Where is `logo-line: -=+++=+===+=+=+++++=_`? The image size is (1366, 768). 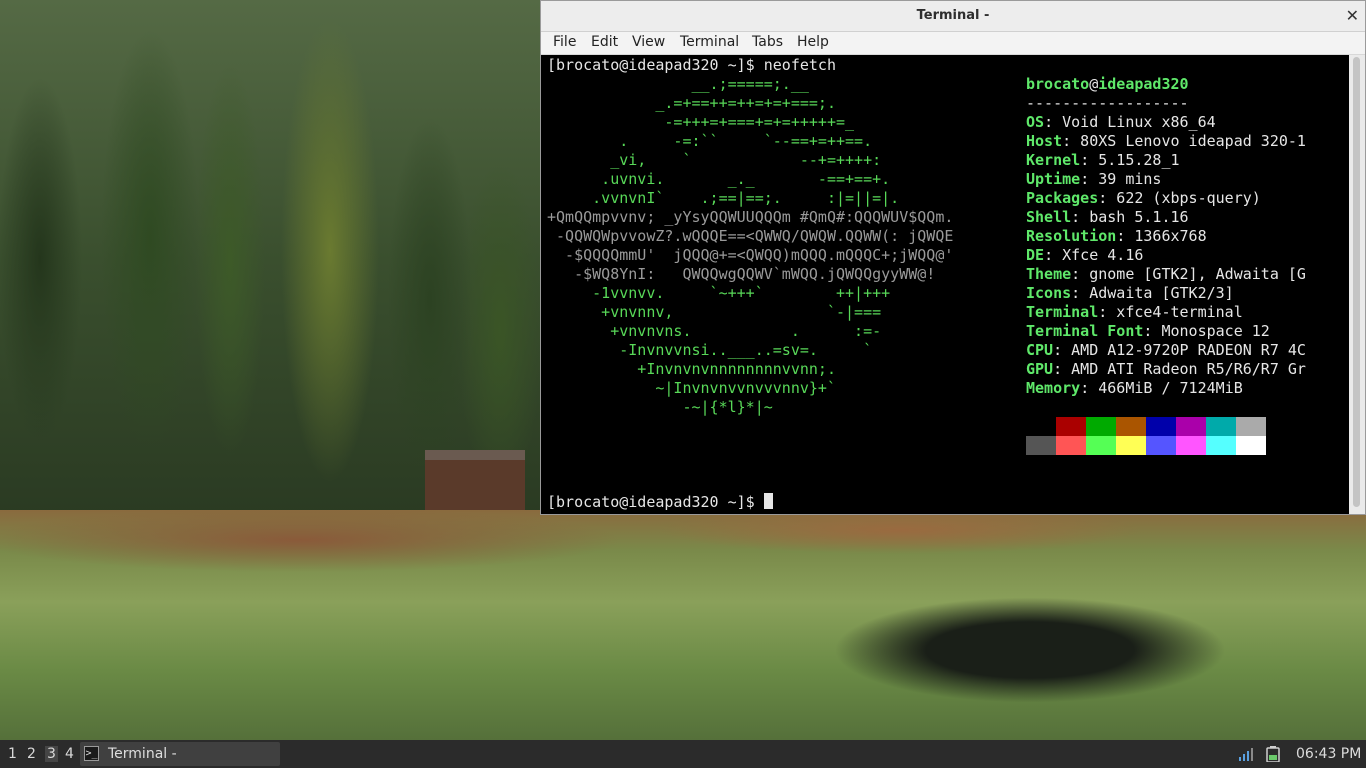
logo-line: -=+++=+===+=+=+++++=_ is located at coordinates (701, 122).